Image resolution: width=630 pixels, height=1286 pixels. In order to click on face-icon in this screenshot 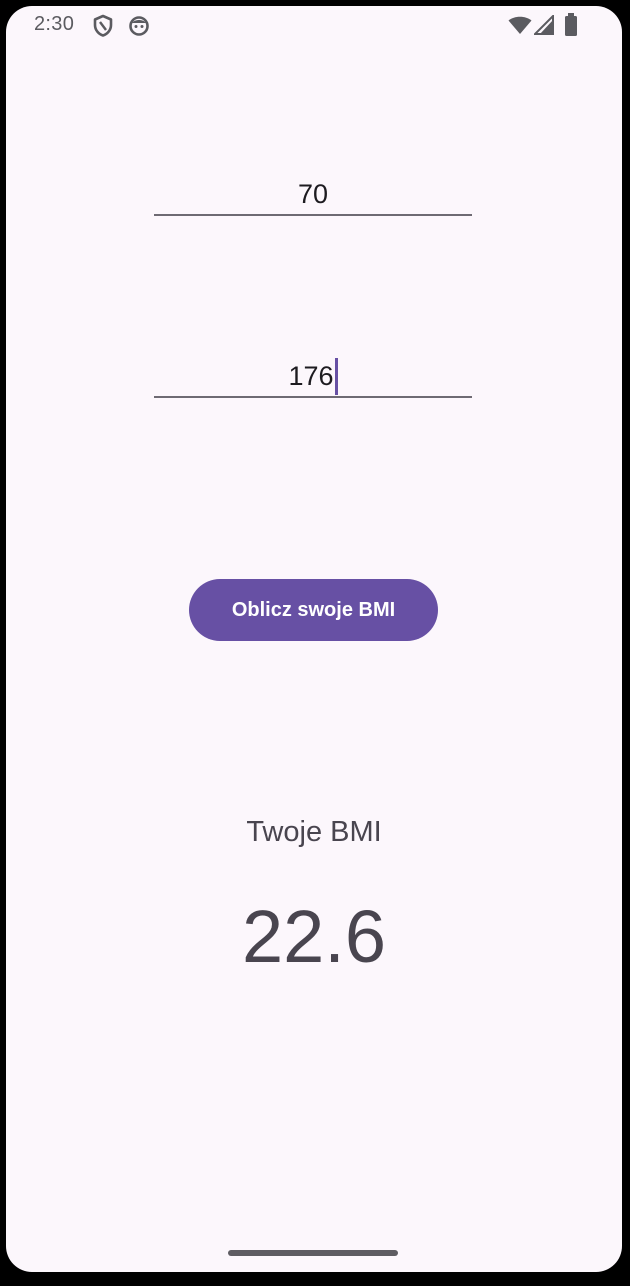, I will do `click(139, 26)`.